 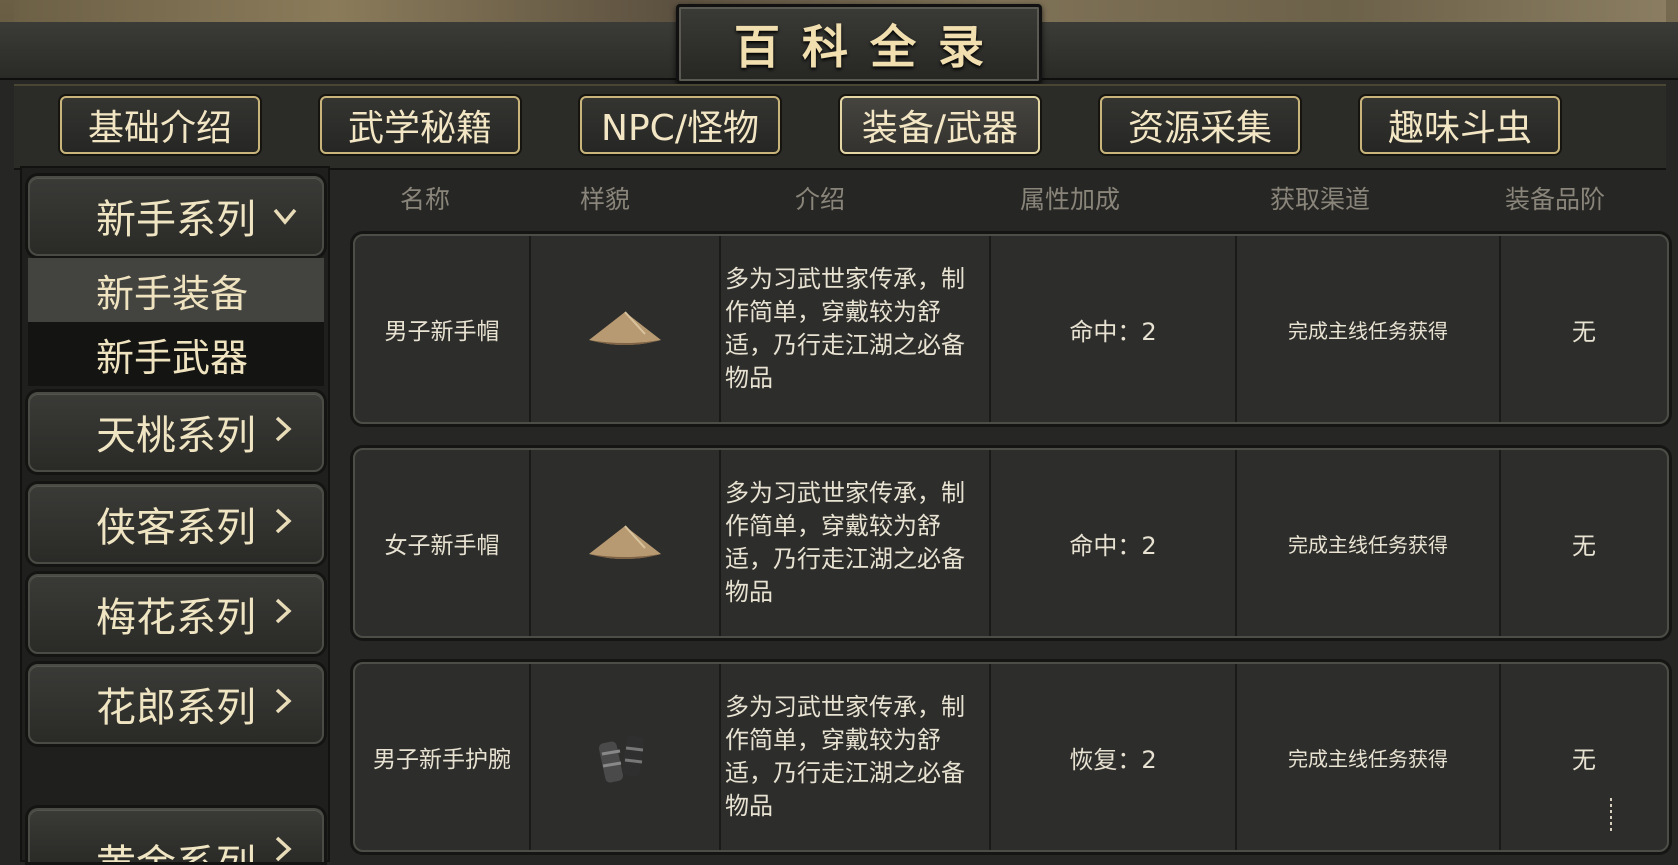 I want to click on tab-martial-arts: 武学秘籍, so click(x=420, y=125).